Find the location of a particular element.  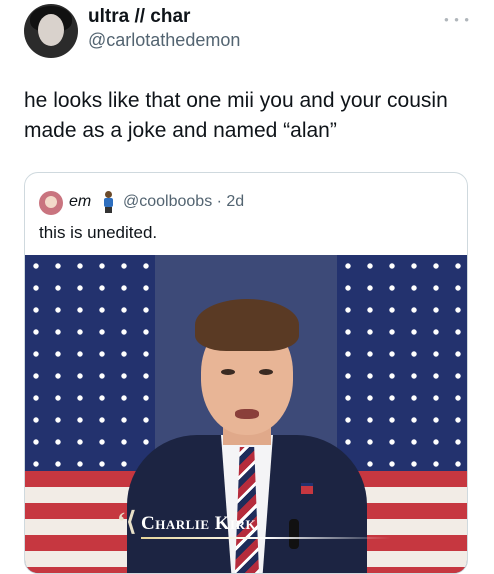

quoted-user-avatar is located at coordinates (51, 203).